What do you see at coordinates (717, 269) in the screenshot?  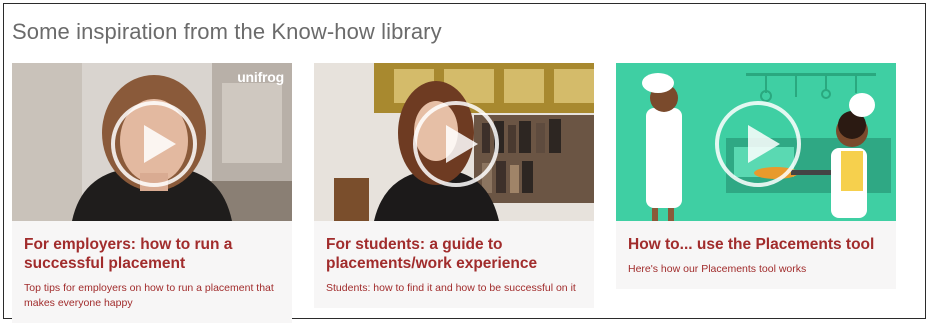 I see `card-description: Here's how our Placements tool works` at bounding box center [717, 269].